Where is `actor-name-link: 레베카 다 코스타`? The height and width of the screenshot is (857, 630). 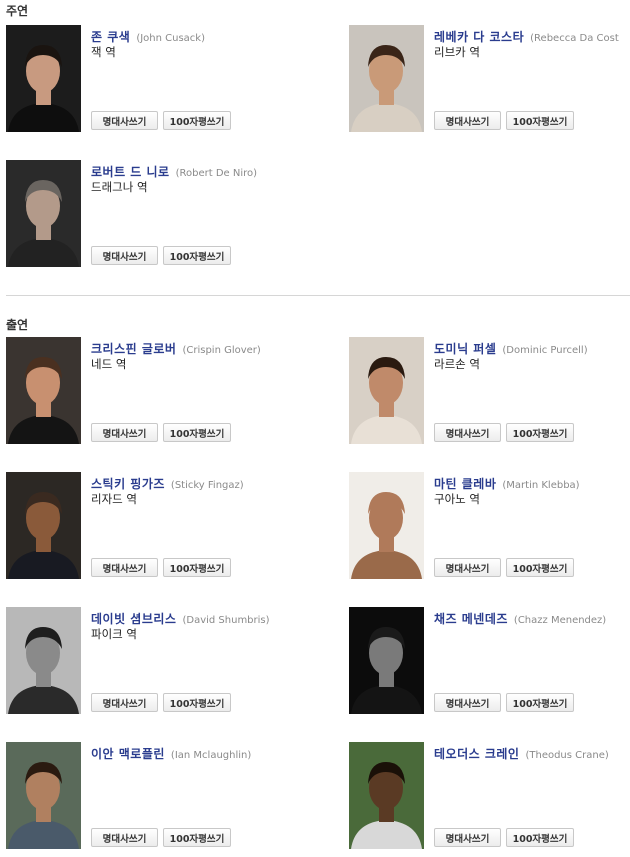 actor-name-link: 레베카 다 코스타 is located at coordinates (479, 37).